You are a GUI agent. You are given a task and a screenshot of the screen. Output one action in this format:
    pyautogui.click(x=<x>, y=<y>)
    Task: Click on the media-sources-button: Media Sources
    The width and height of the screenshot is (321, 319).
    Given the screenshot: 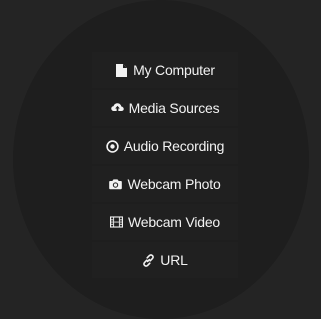 What is the action you would take?
    pyautogui.click(x=165, y=108)
    